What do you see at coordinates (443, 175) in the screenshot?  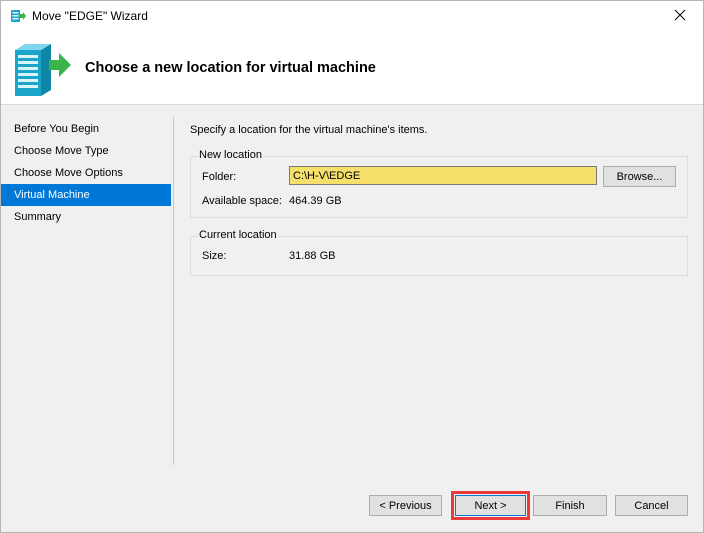 I see `folder-input` at bounding box center [443, 175].